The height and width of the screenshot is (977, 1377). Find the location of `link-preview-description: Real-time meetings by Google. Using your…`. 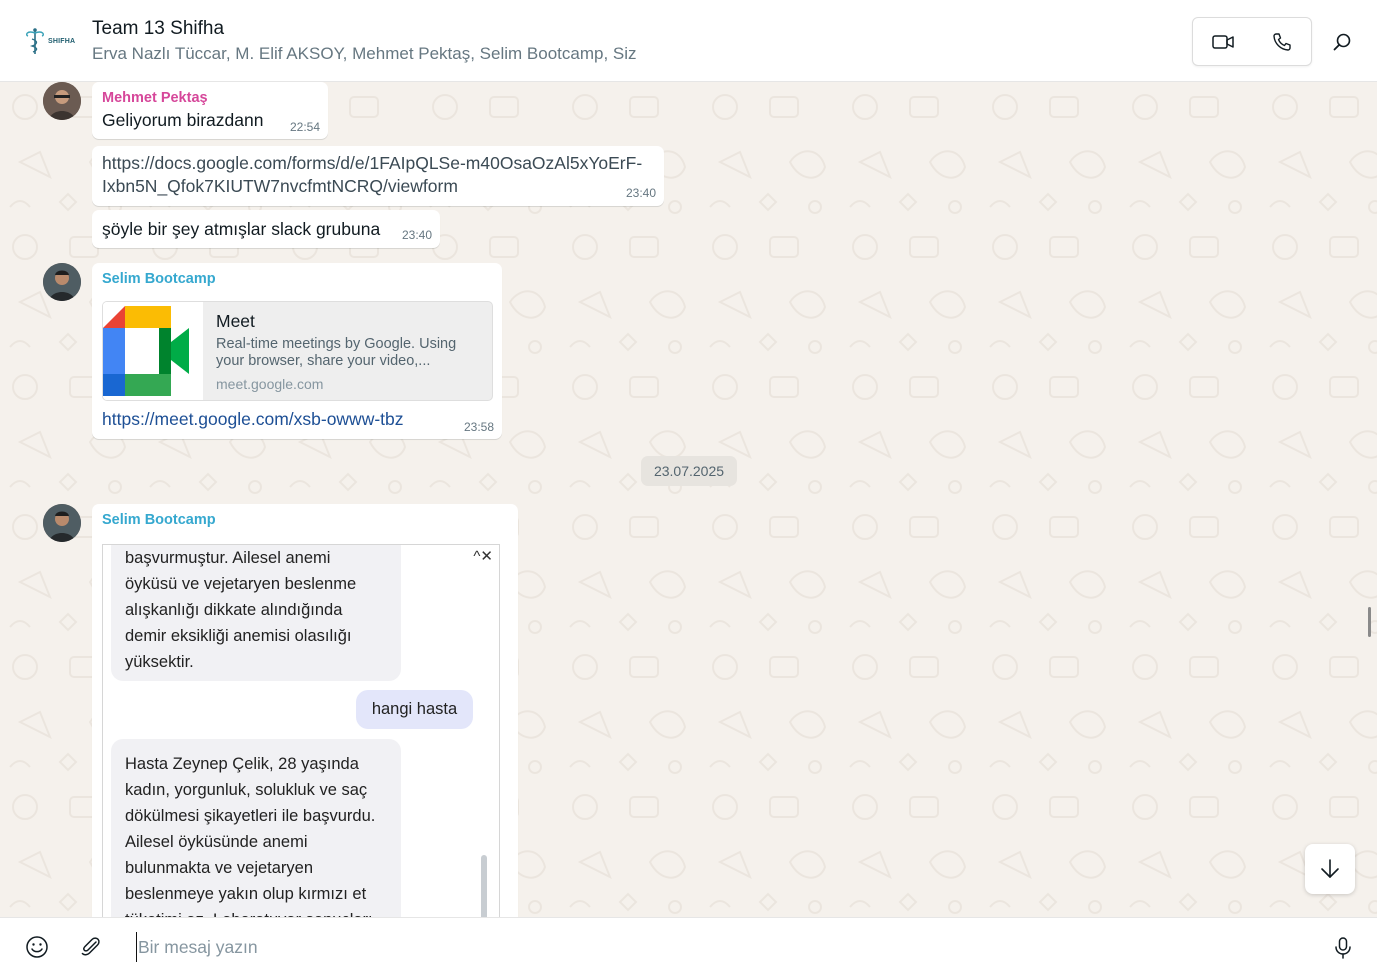

link-preview-description: Real-time meetings by Google. Using your… is located at coordinates (336, 352).